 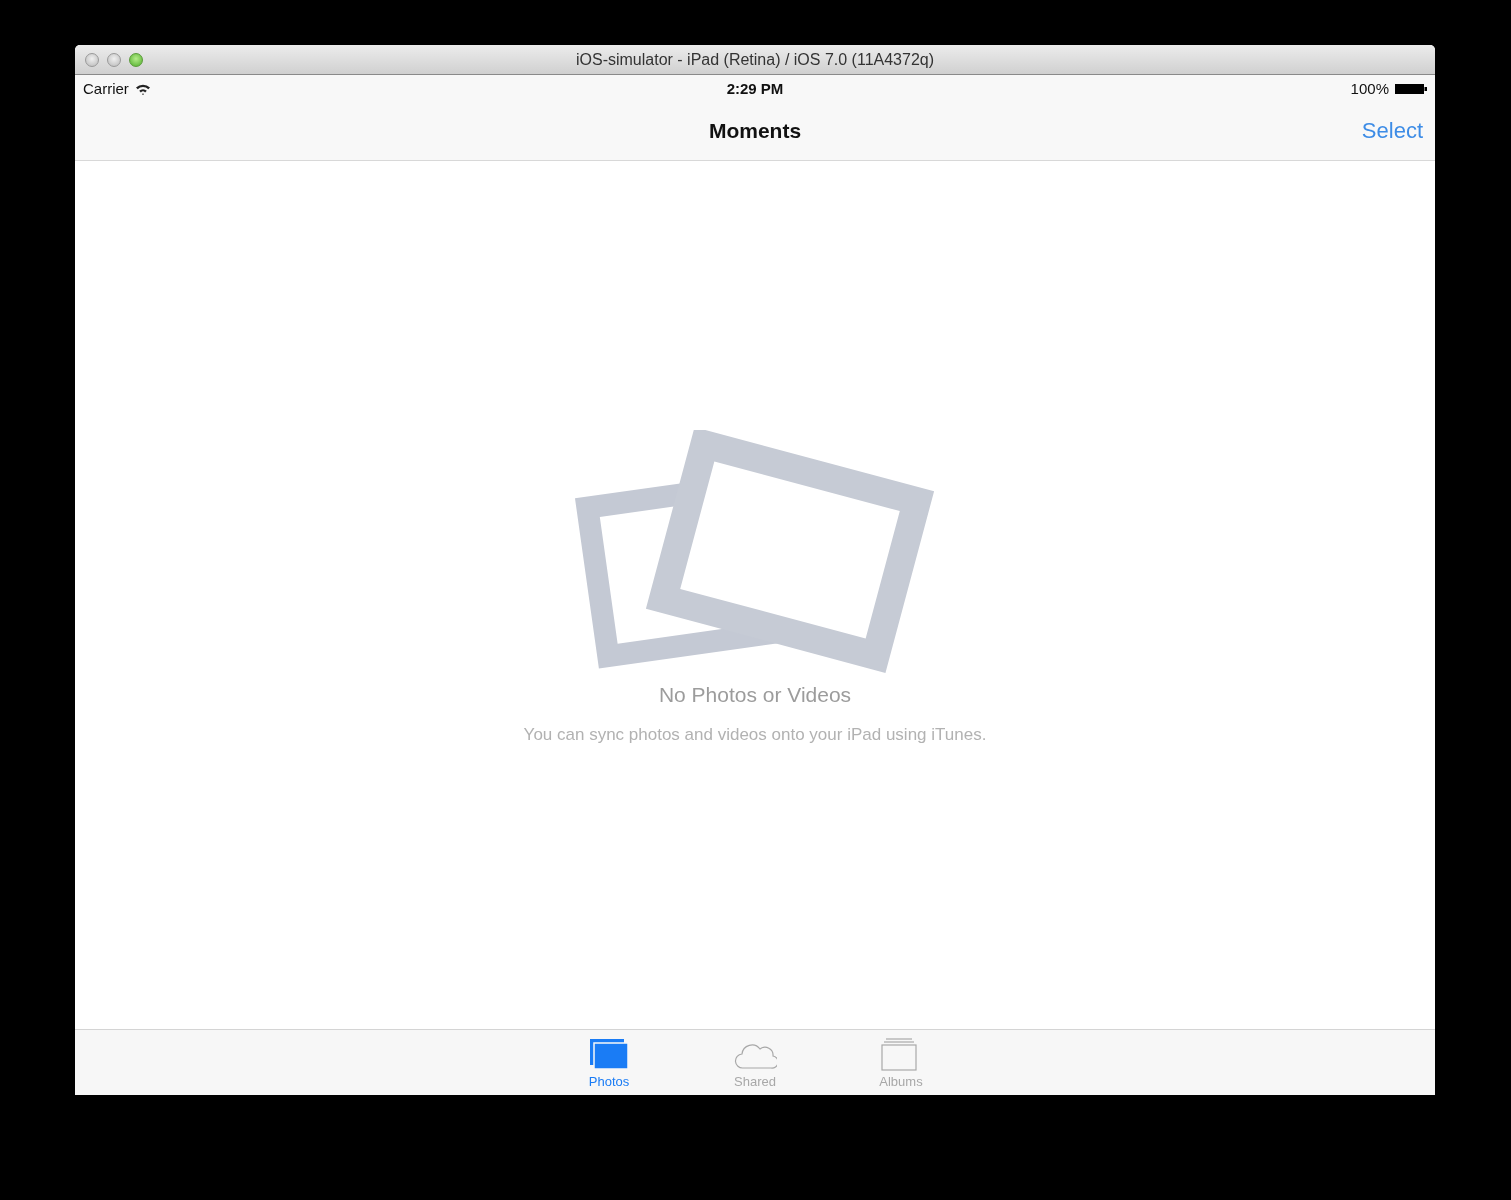 I want to click on tab-item: Shared, so click(x=755, y=1065).